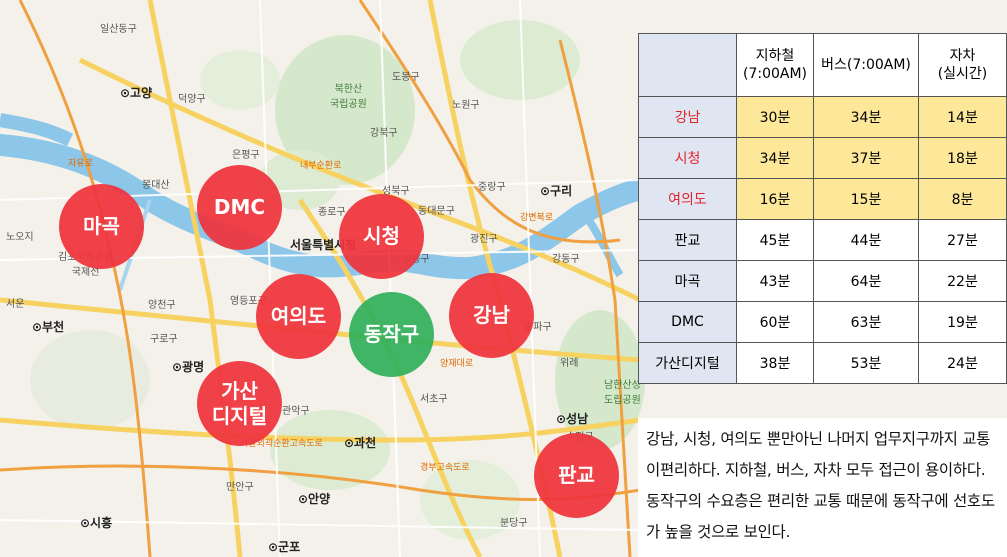 This screenshot has height=557, width=1007. I want to click on header-subway: 지하철 (7:00AM), so click(775, 65).